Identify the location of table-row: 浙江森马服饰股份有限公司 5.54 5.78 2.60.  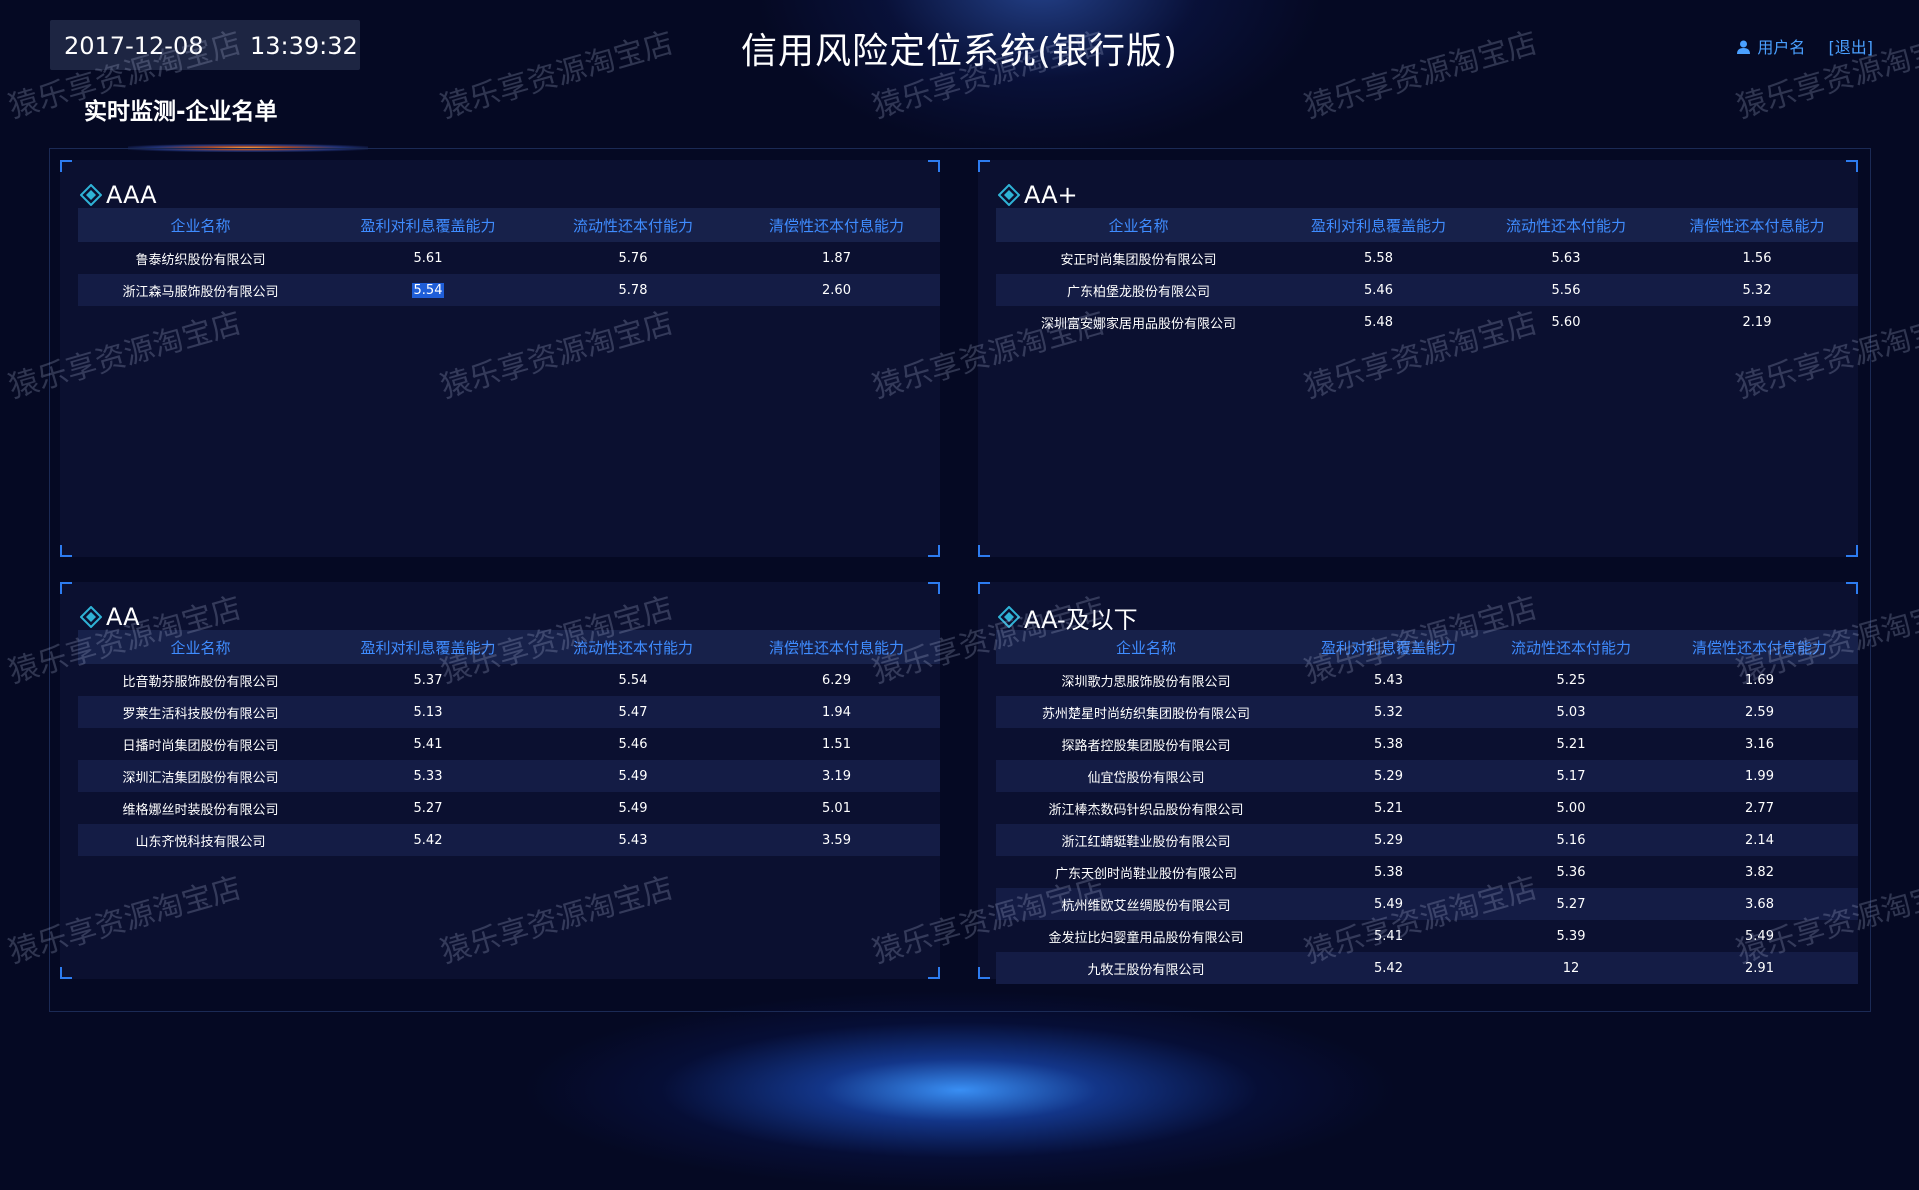
(509, 290).